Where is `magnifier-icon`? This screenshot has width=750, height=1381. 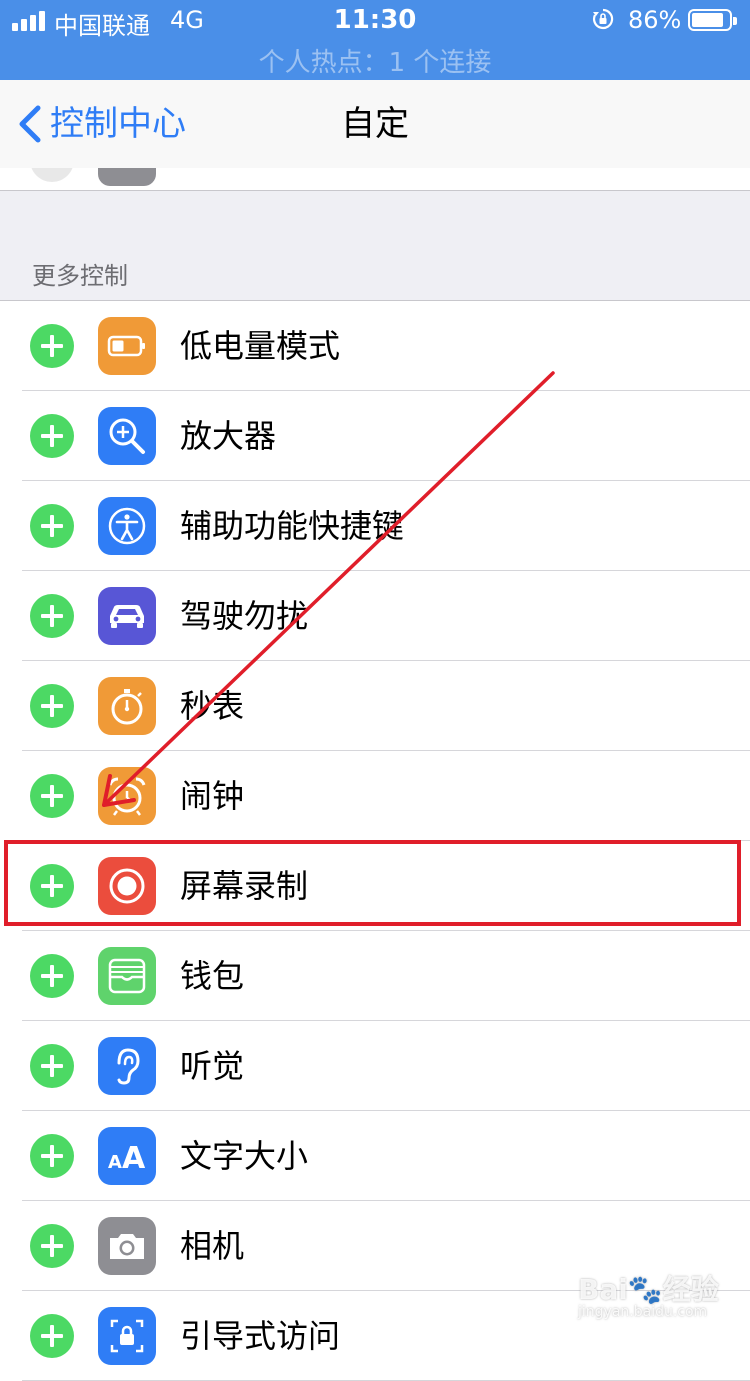 magnifier-icon is located at coordinates (127, 436).